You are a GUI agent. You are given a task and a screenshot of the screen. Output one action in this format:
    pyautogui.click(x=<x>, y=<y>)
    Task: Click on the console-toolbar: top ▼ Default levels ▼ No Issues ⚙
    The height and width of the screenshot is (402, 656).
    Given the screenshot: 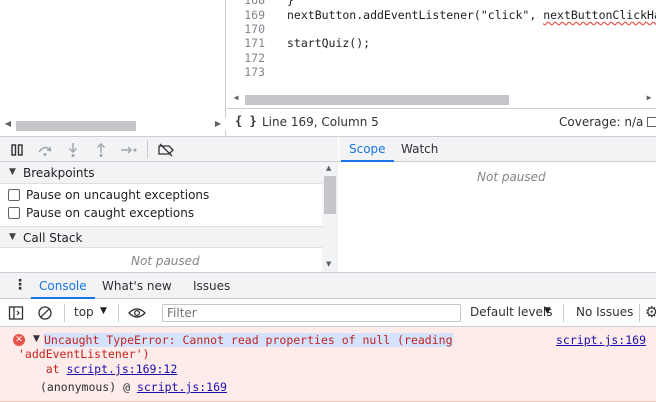 What is the action you would take?
    pyautogui.click(x=328, y=313)
    